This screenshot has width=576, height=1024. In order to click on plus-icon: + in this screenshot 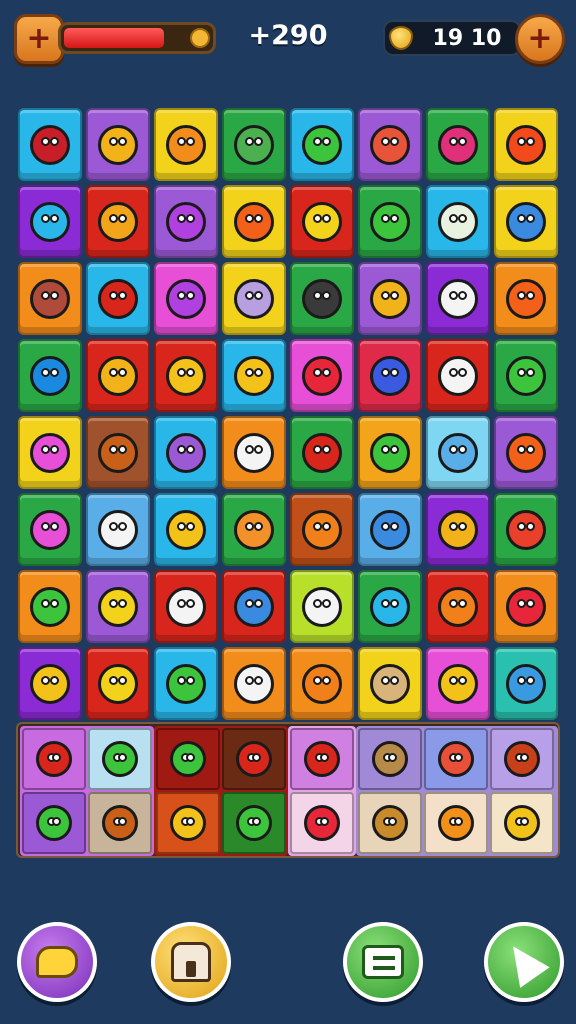, I will do `click(39, 38)`.